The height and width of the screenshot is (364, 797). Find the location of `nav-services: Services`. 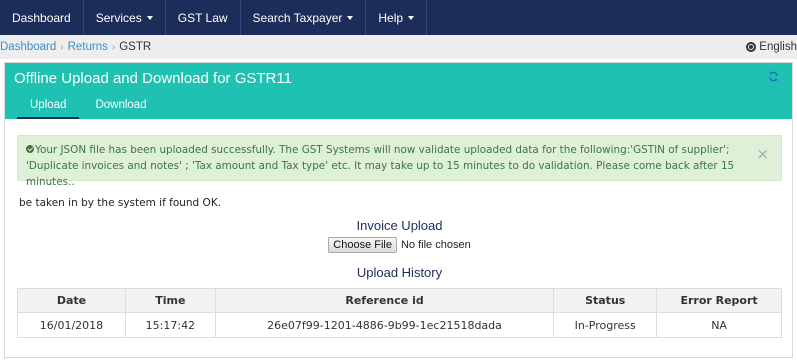

nav-services: Services is located at coordinates (125, 17).